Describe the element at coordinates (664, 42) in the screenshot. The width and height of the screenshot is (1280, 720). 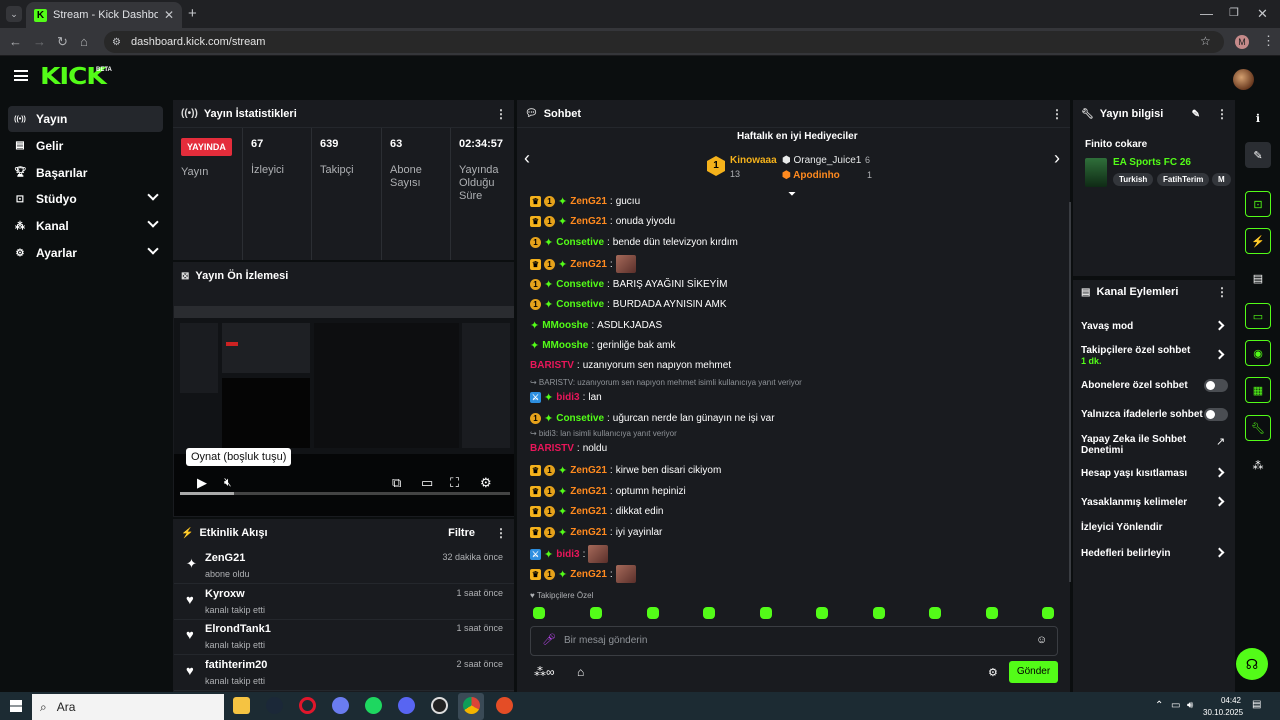
I see `url-field: ⚙ dashboard.kick.com/stream` at that location.